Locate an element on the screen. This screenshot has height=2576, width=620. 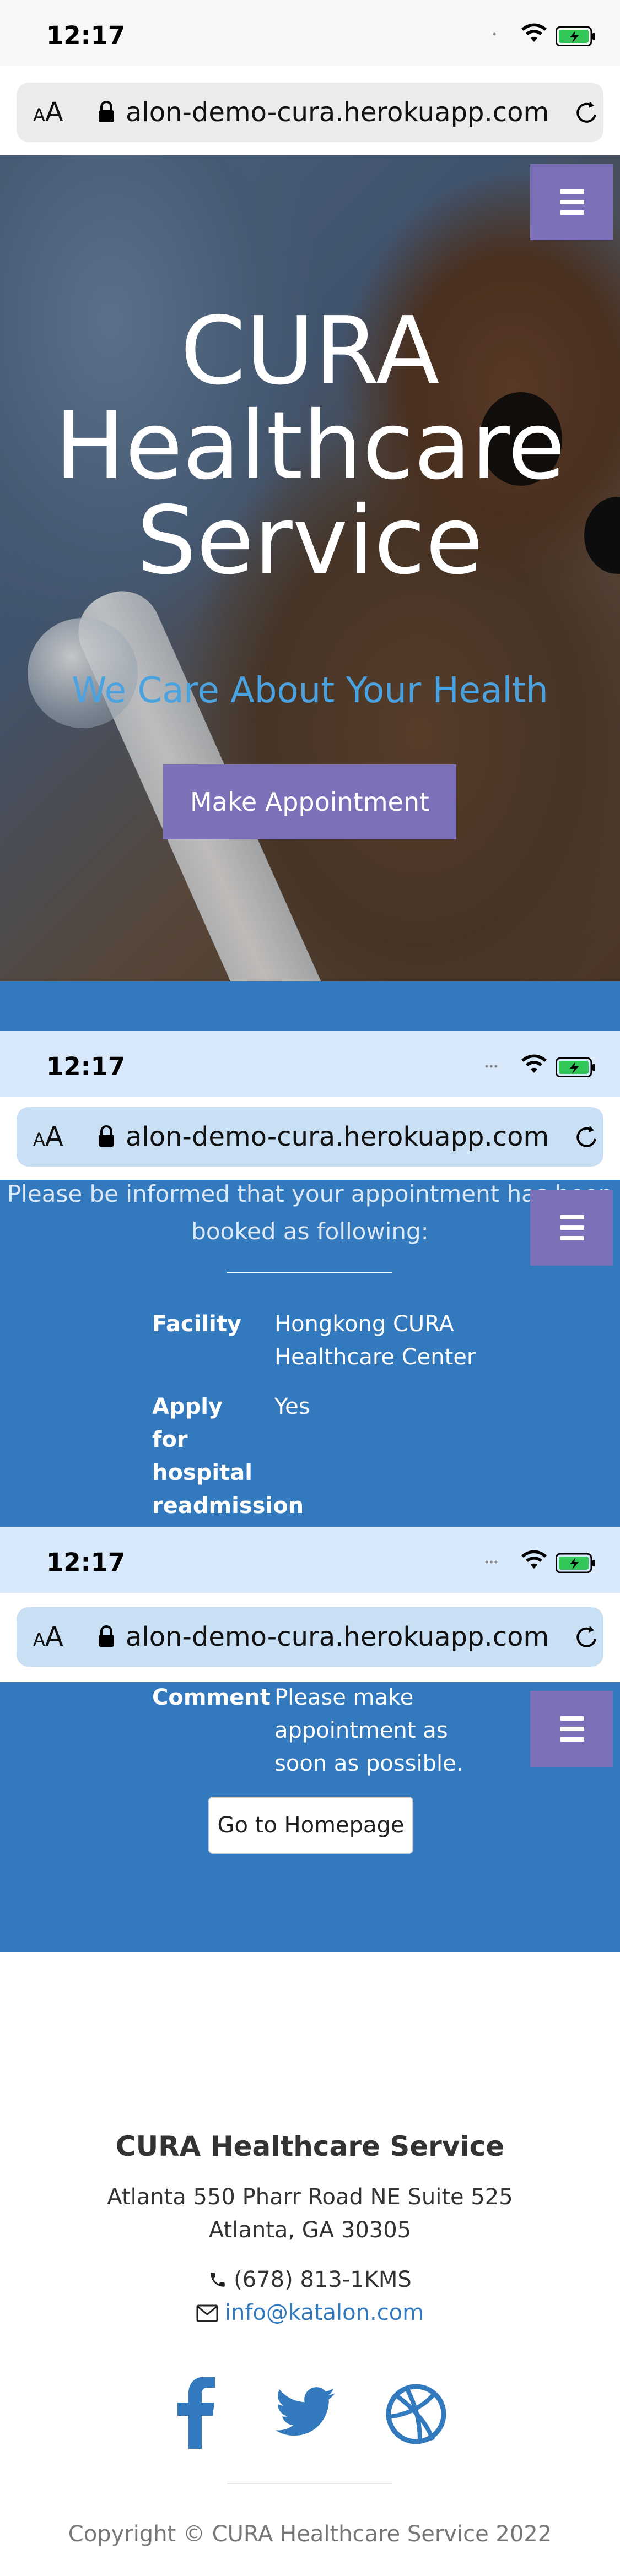
footer-email-row: info@katalon.com is located at coordinates (310, 2312).